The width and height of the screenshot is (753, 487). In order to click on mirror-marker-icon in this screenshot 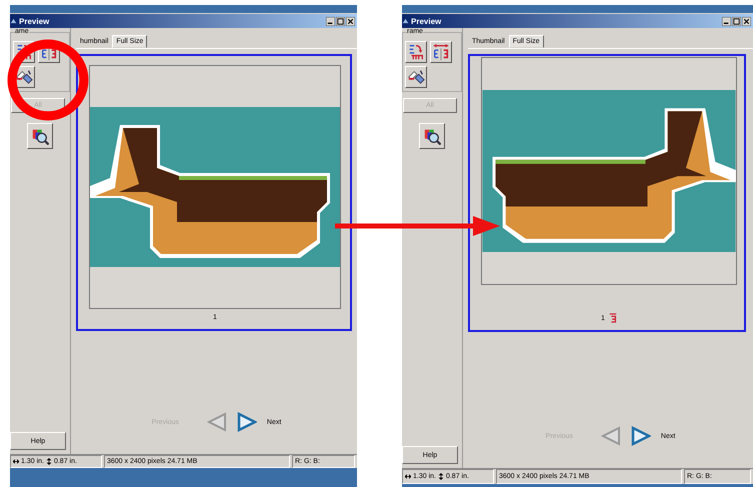, I will do `click(612, 318)`.